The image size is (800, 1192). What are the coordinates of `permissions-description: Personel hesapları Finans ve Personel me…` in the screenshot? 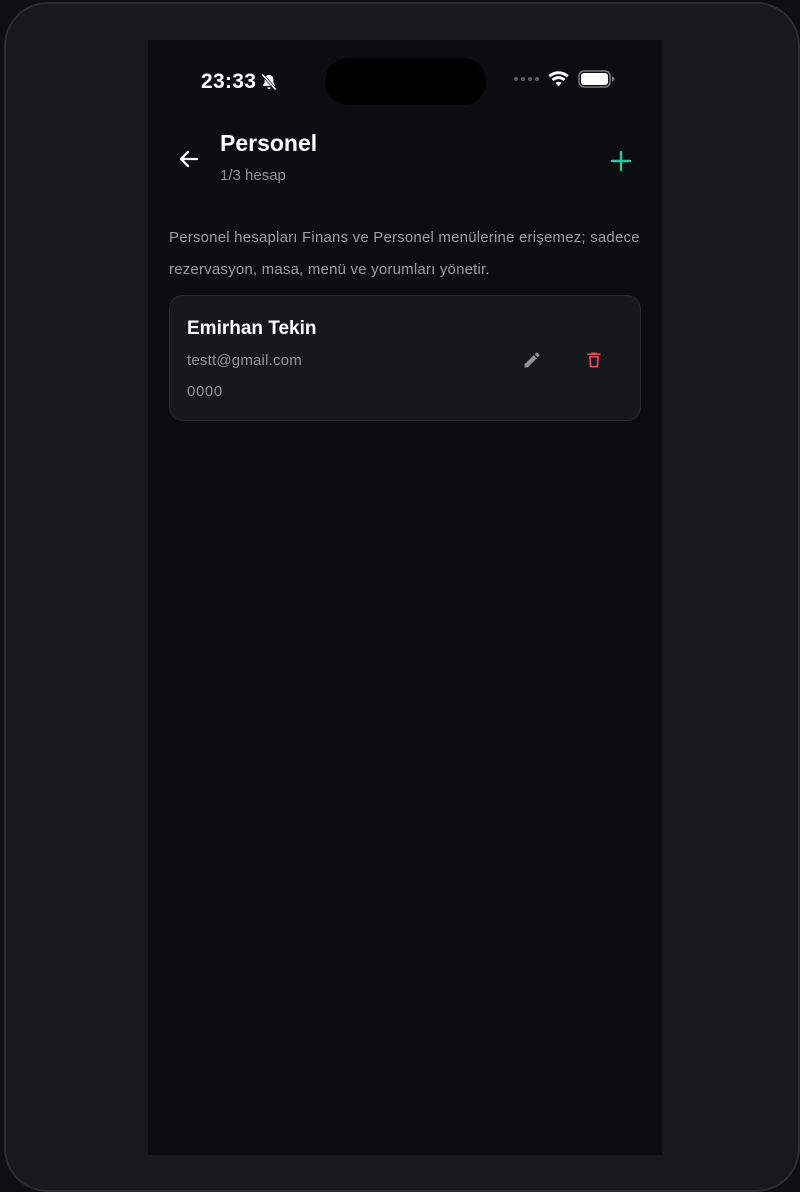 It's located at (404, 253).